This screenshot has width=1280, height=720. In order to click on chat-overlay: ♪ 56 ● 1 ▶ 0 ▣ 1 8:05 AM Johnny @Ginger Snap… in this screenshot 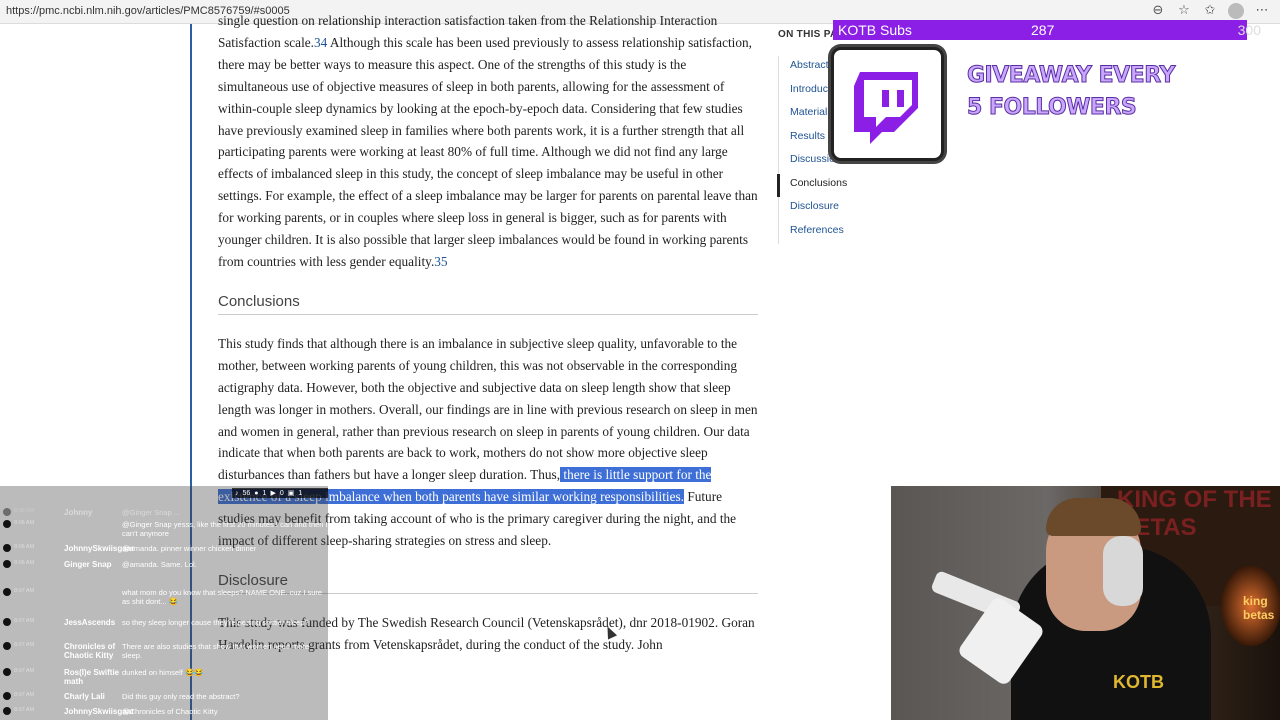, I will do `click(164, 603)`.